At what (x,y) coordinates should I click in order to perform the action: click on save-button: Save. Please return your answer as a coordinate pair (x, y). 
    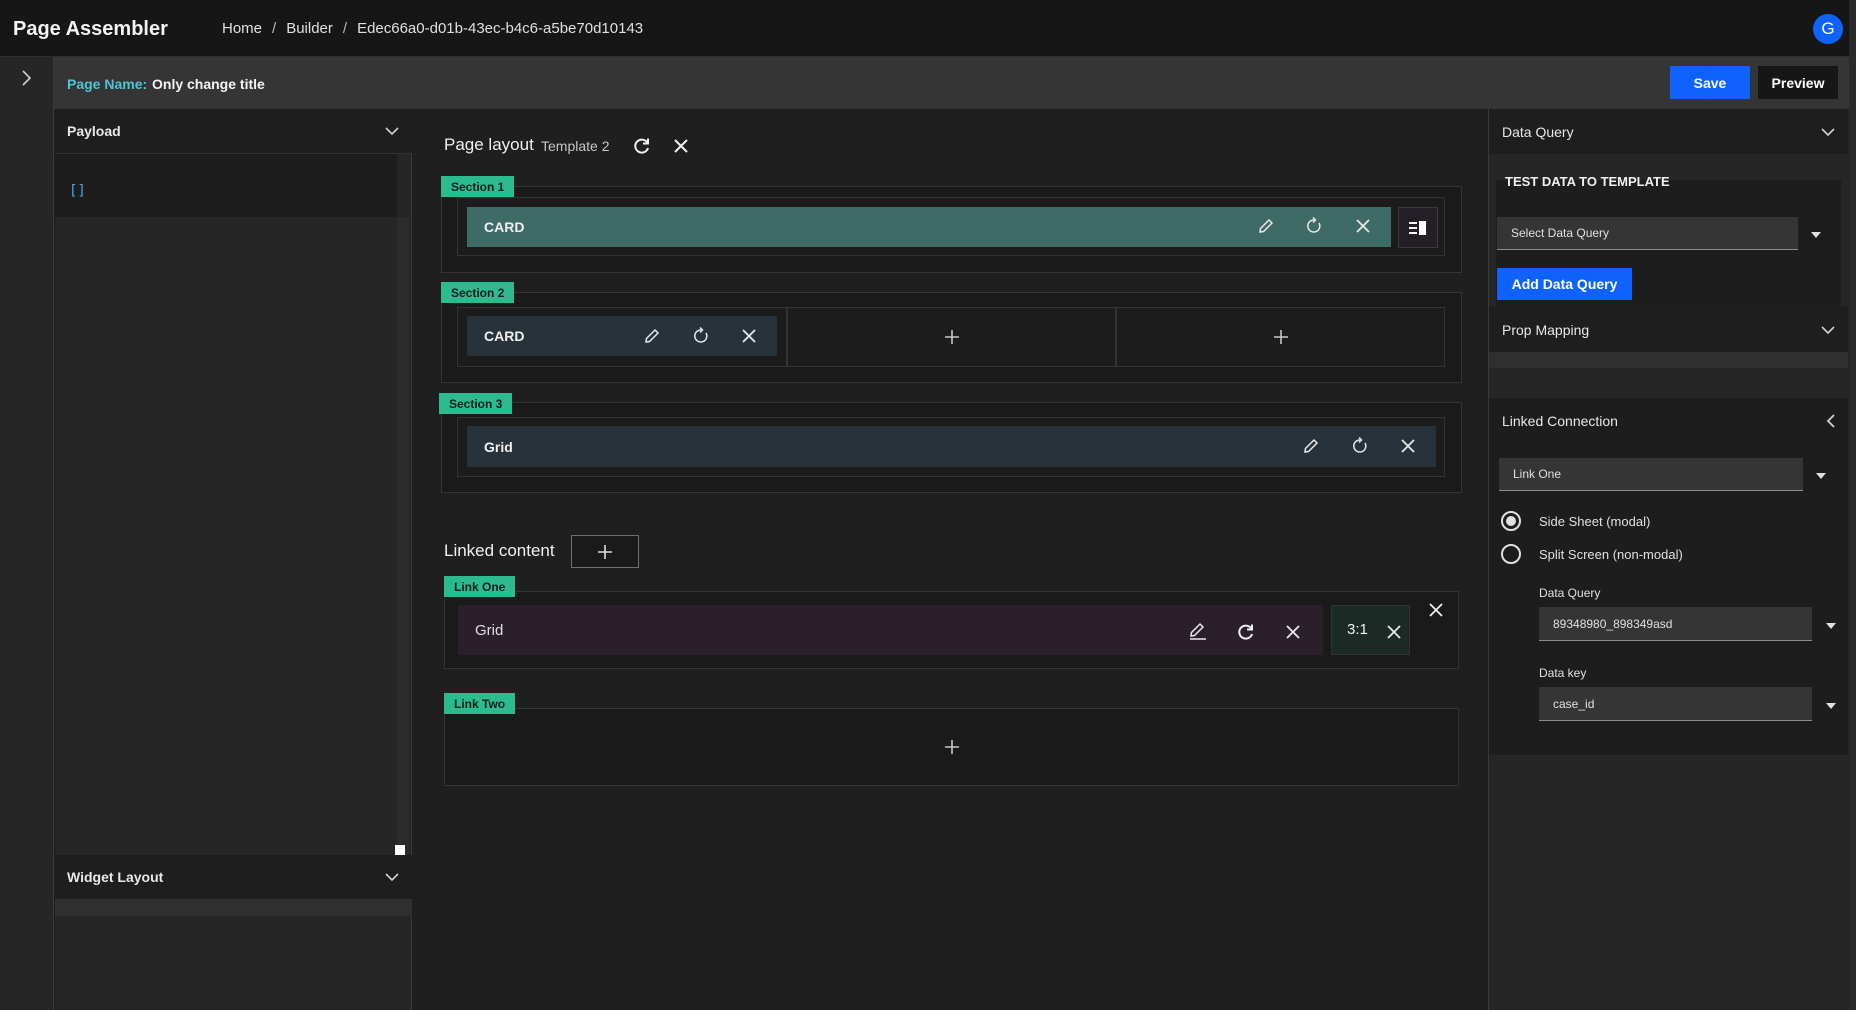
    Looking at the image, I should click on (1710, 82).